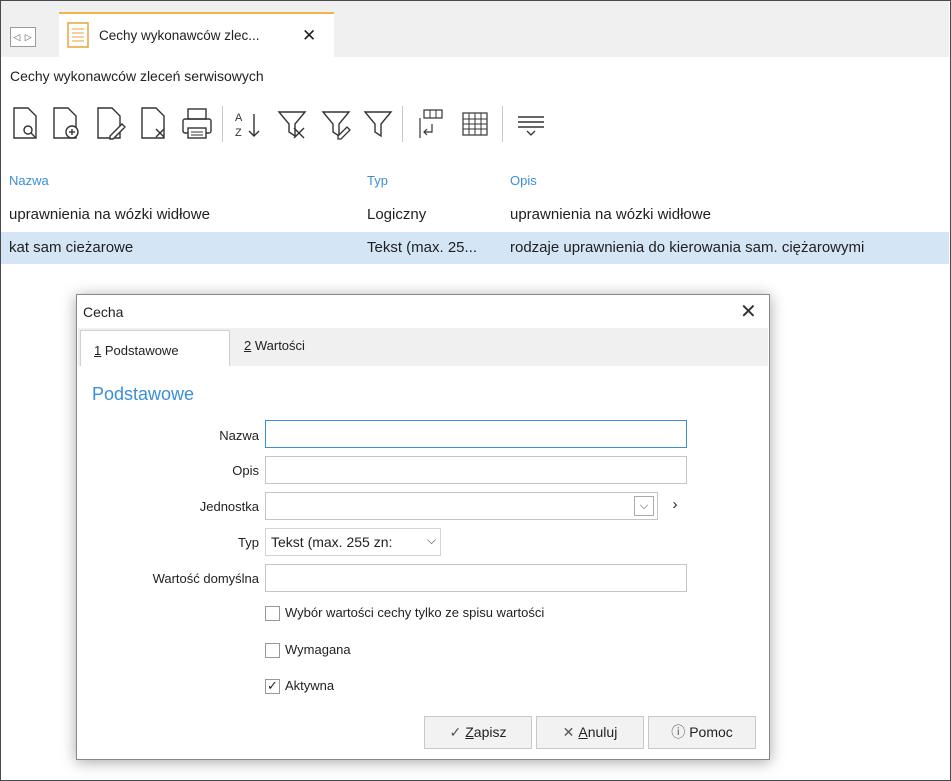 This screenshot has width=951, height=781. Describe the element at coordinates (318, 649) in the screenshot. I see `checkbox-wymagana-label: Wymagana` at that location.